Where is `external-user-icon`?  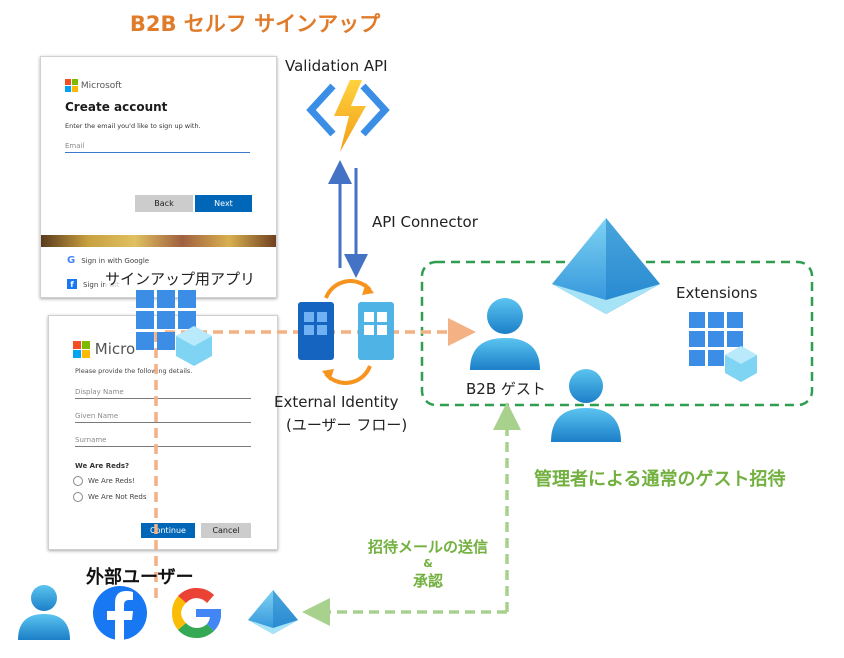
external-user-icon is located at coordinates (44, 612).